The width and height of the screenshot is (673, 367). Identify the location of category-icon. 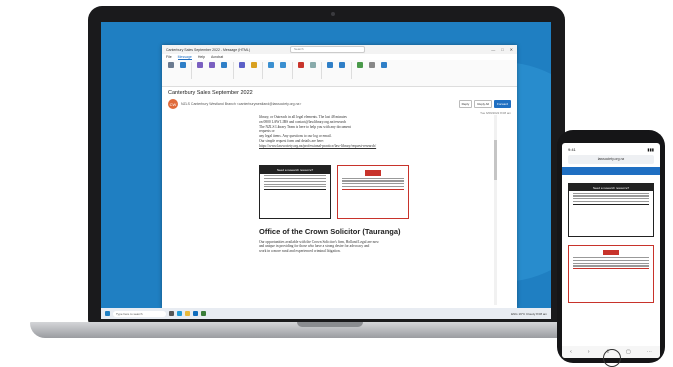
(312, 65).